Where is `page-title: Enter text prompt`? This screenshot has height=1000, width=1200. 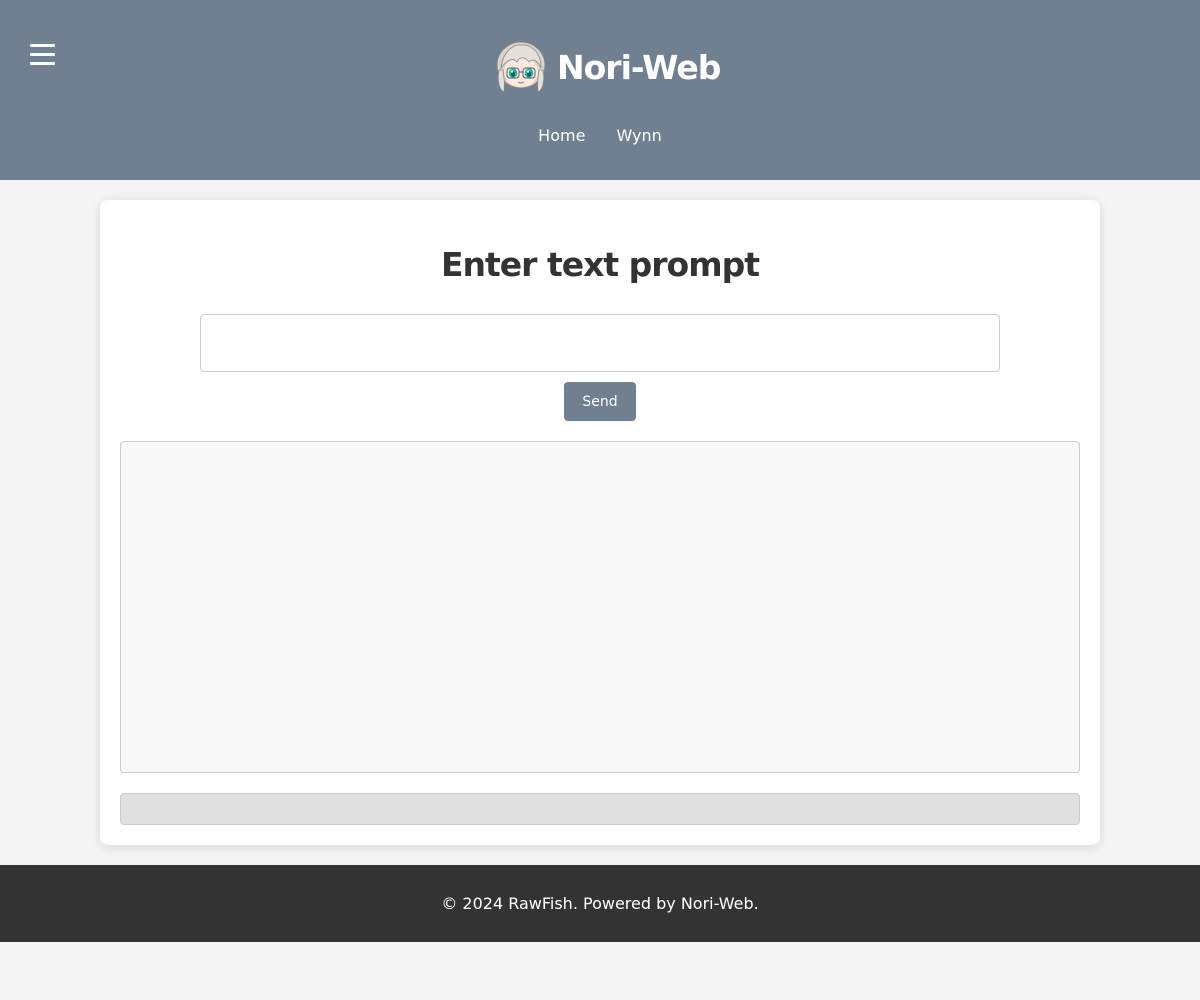
page-title: Enter text prompt is located at coordinates (600, 264).